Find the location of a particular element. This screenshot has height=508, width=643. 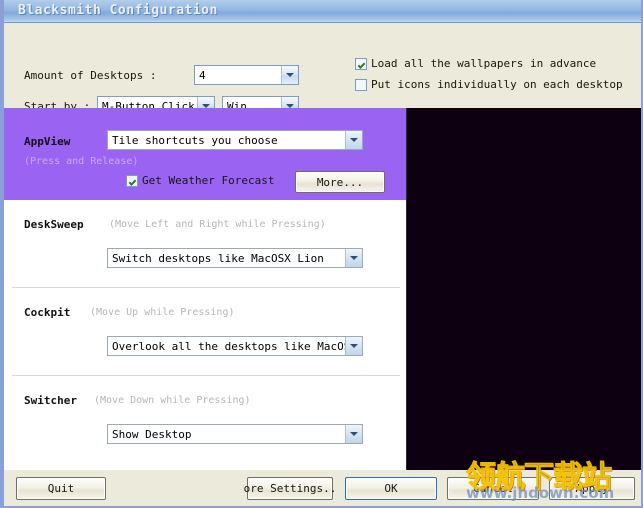

appview-action-select: Tile shortcuts you choose is located at coordinates (235, 140).